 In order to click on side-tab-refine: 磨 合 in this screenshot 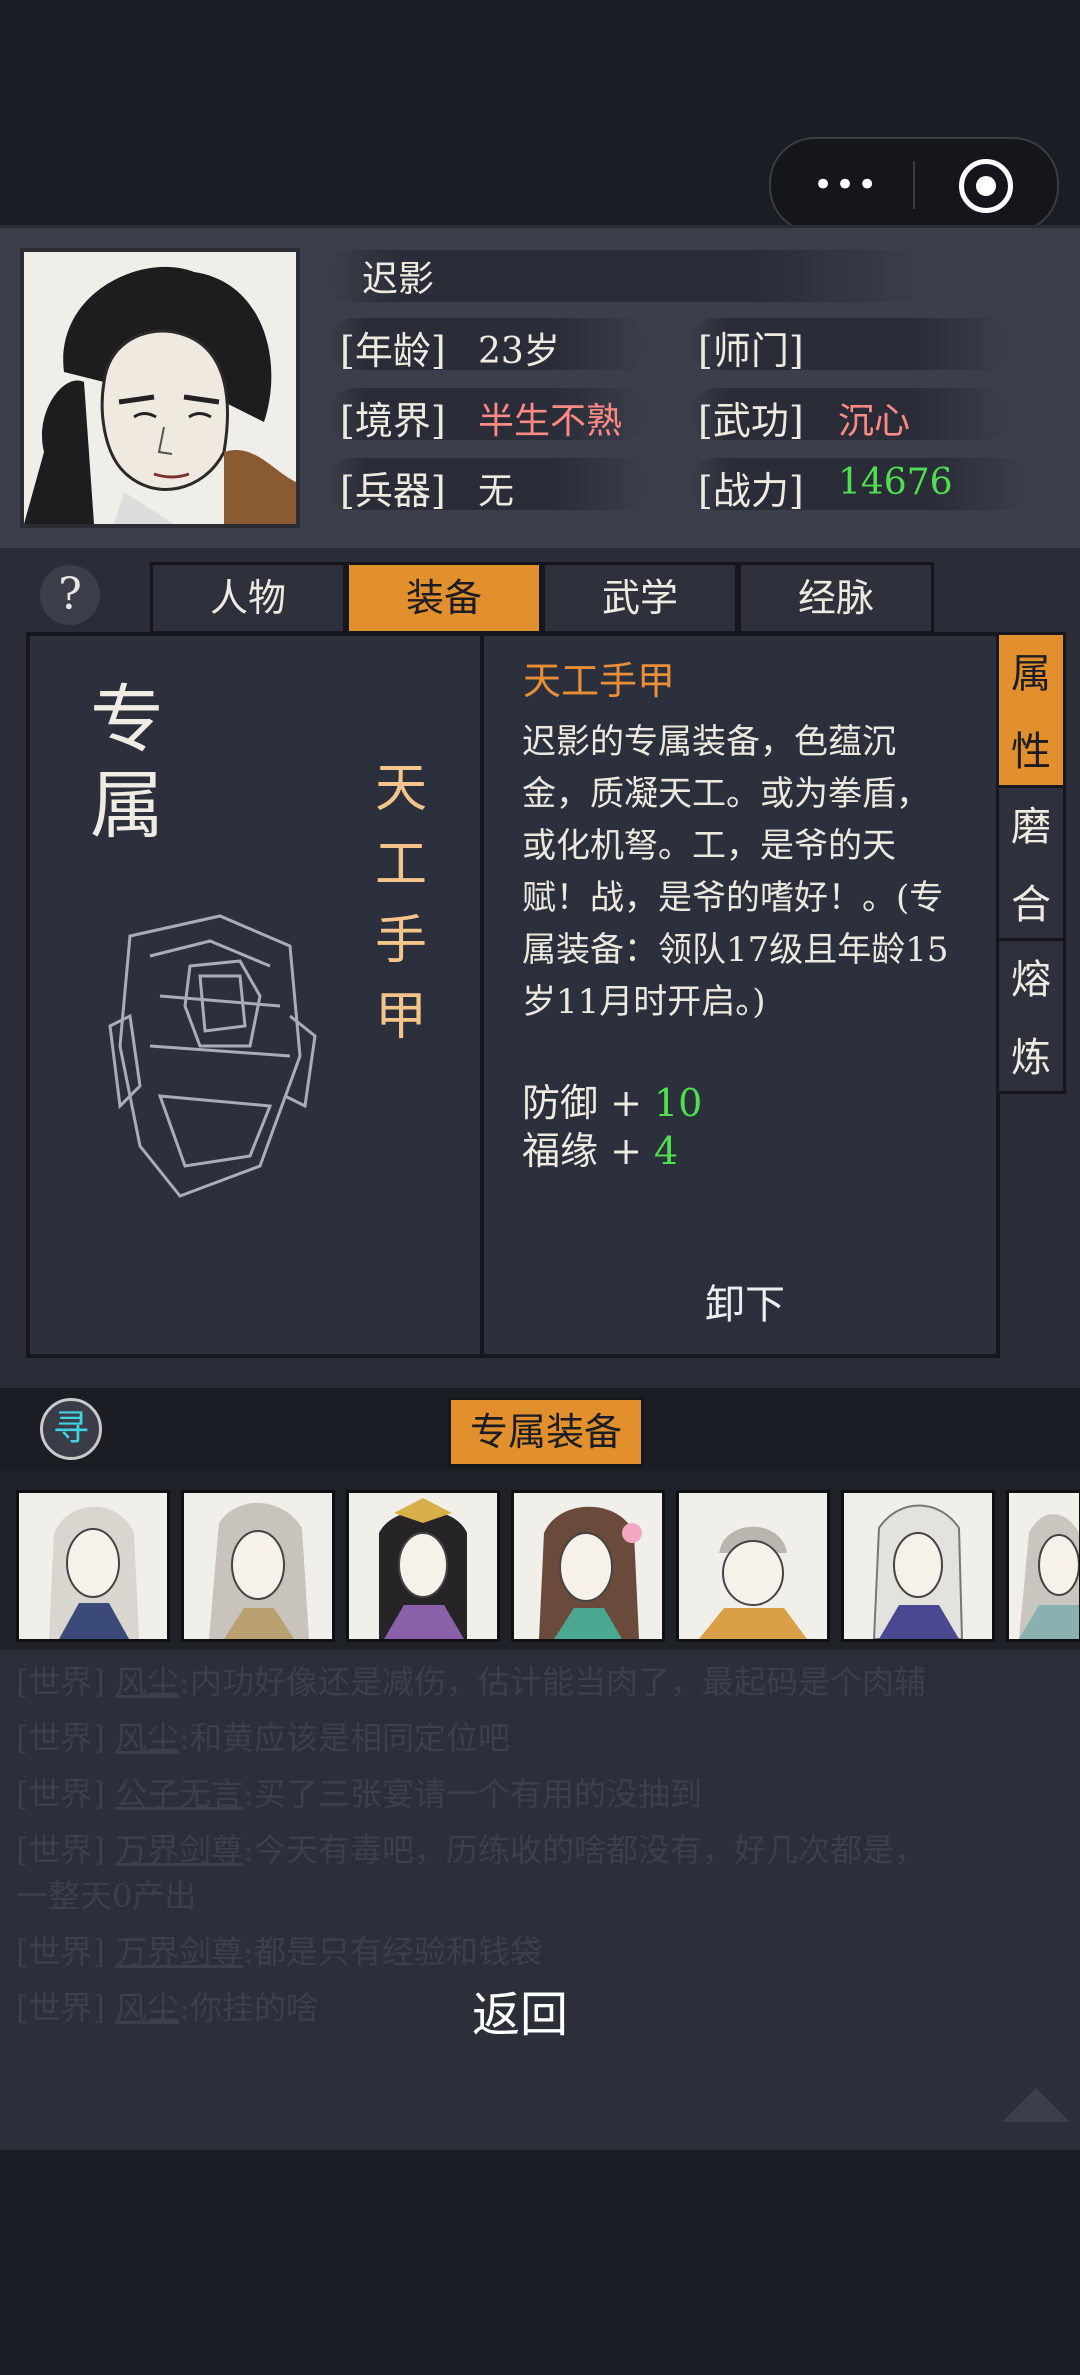, I will do `click(1031, 863)`.